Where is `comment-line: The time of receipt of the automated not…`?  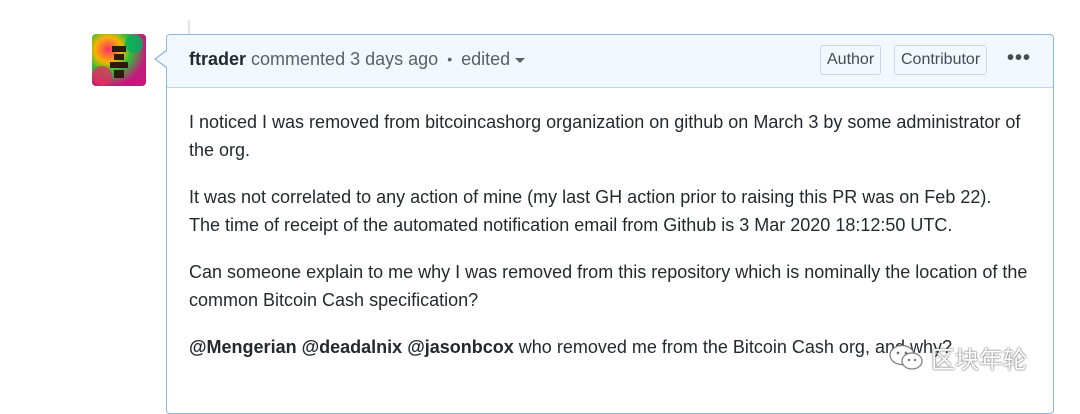
comment-line: The time of receipt of the automated not… is located at coordinates (571, 225).